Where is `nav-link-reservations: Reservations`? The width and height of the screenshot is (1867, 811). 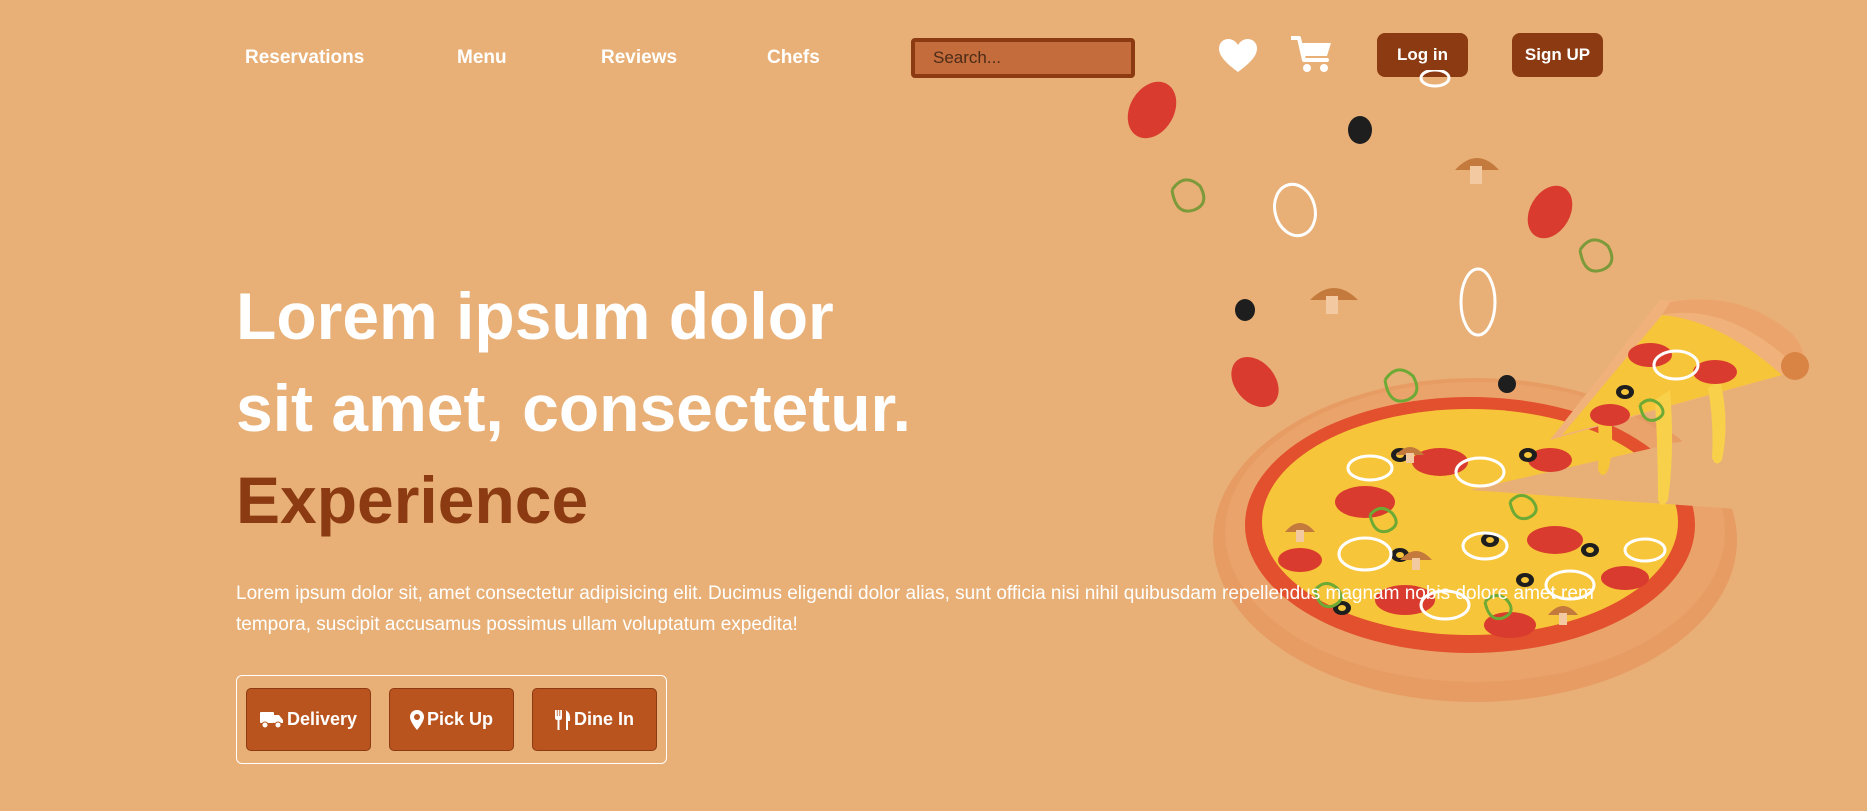 nav-link-reservations: Reservations is located at coordinates (304, 58).